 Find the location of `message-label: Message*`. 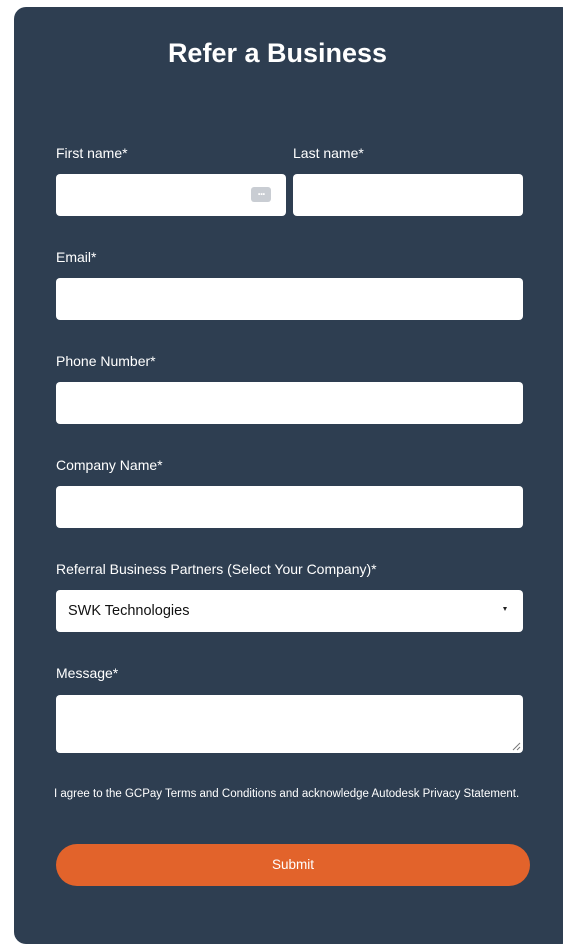

message-label: Message* is located at coordinates (87, 673).